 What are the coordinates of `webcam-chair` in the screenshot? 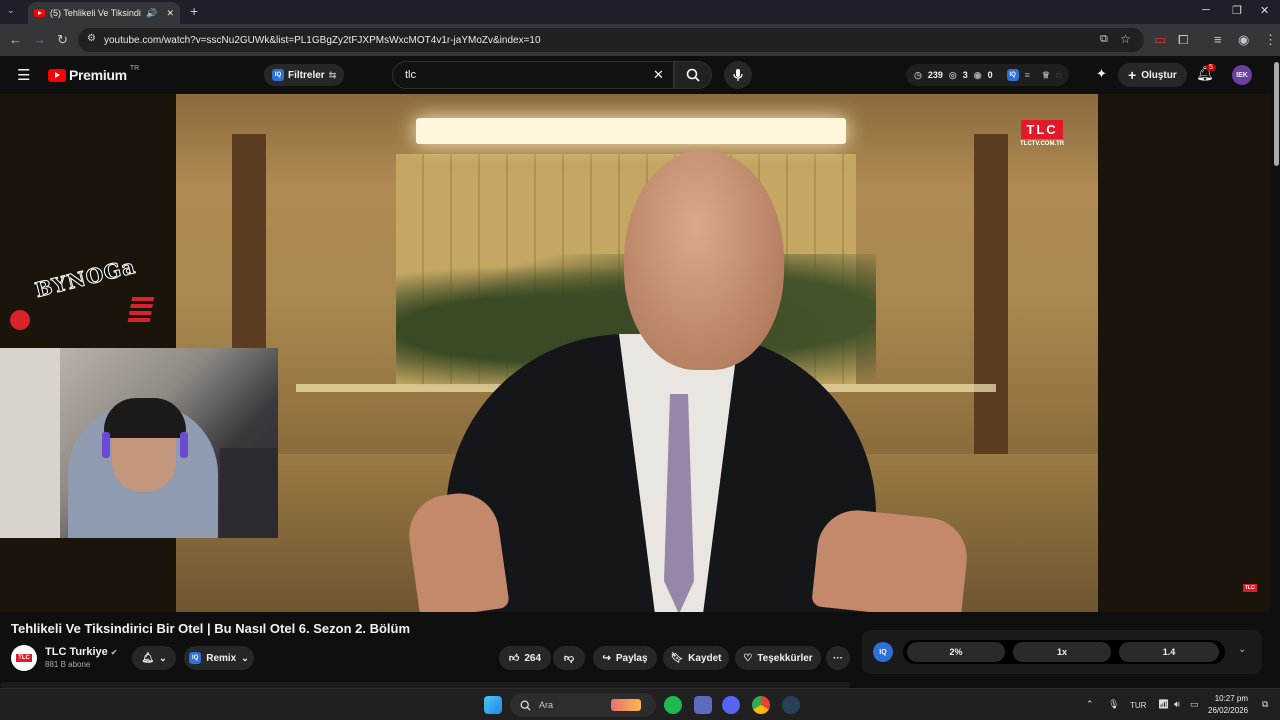 It's located at (249, 493).